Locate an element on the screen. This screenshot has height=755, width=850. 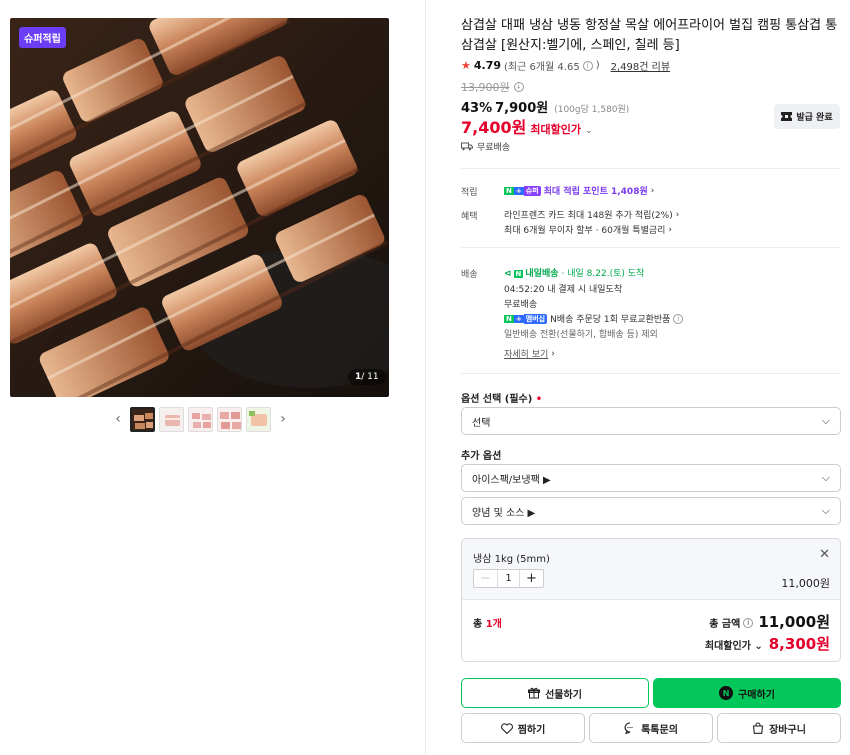
gift-button: 선물하기 is located at coordinates (555, 693).